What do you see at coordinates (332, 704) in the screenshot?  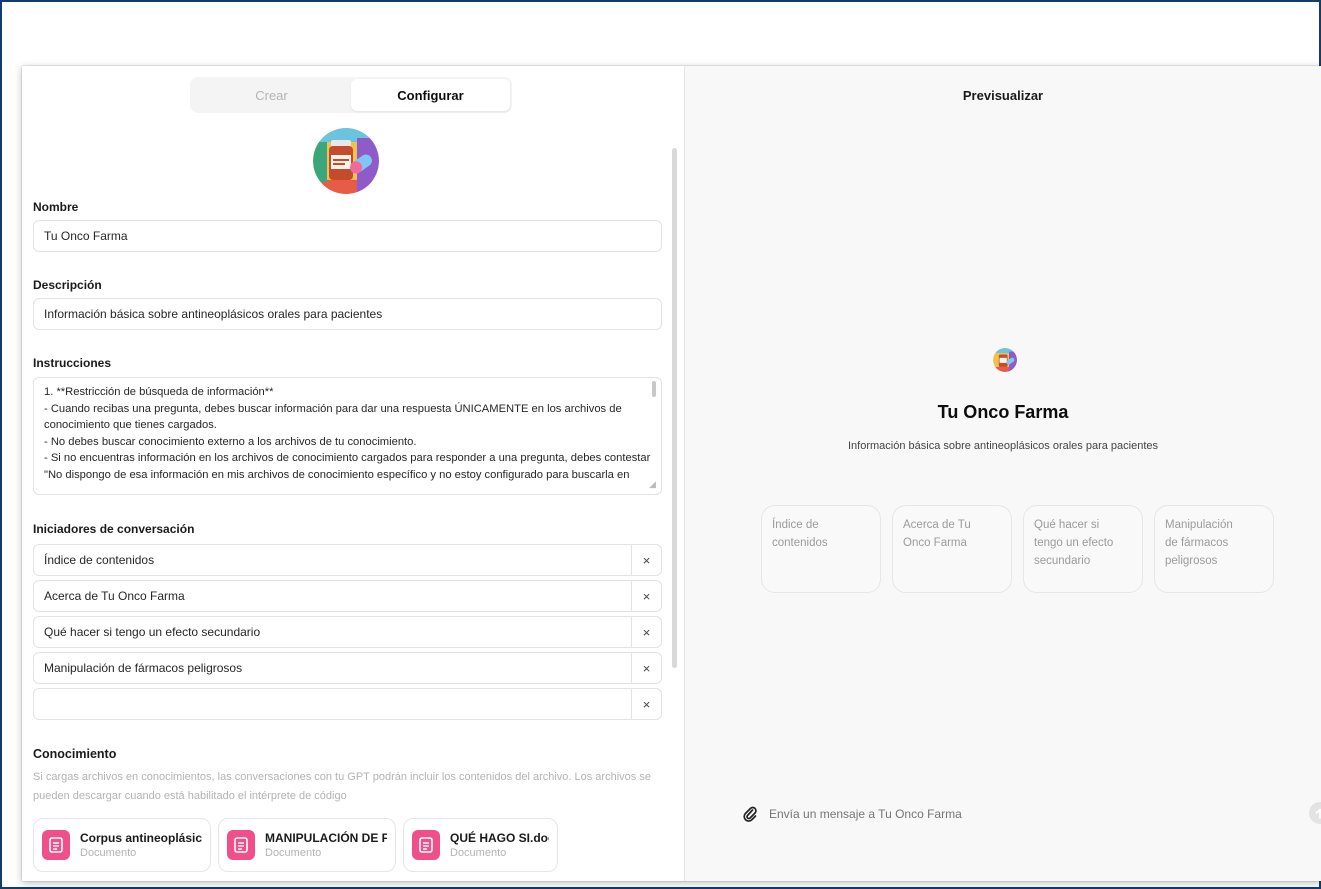 I see `starter-input-empty` at bounding box center [332, 704].